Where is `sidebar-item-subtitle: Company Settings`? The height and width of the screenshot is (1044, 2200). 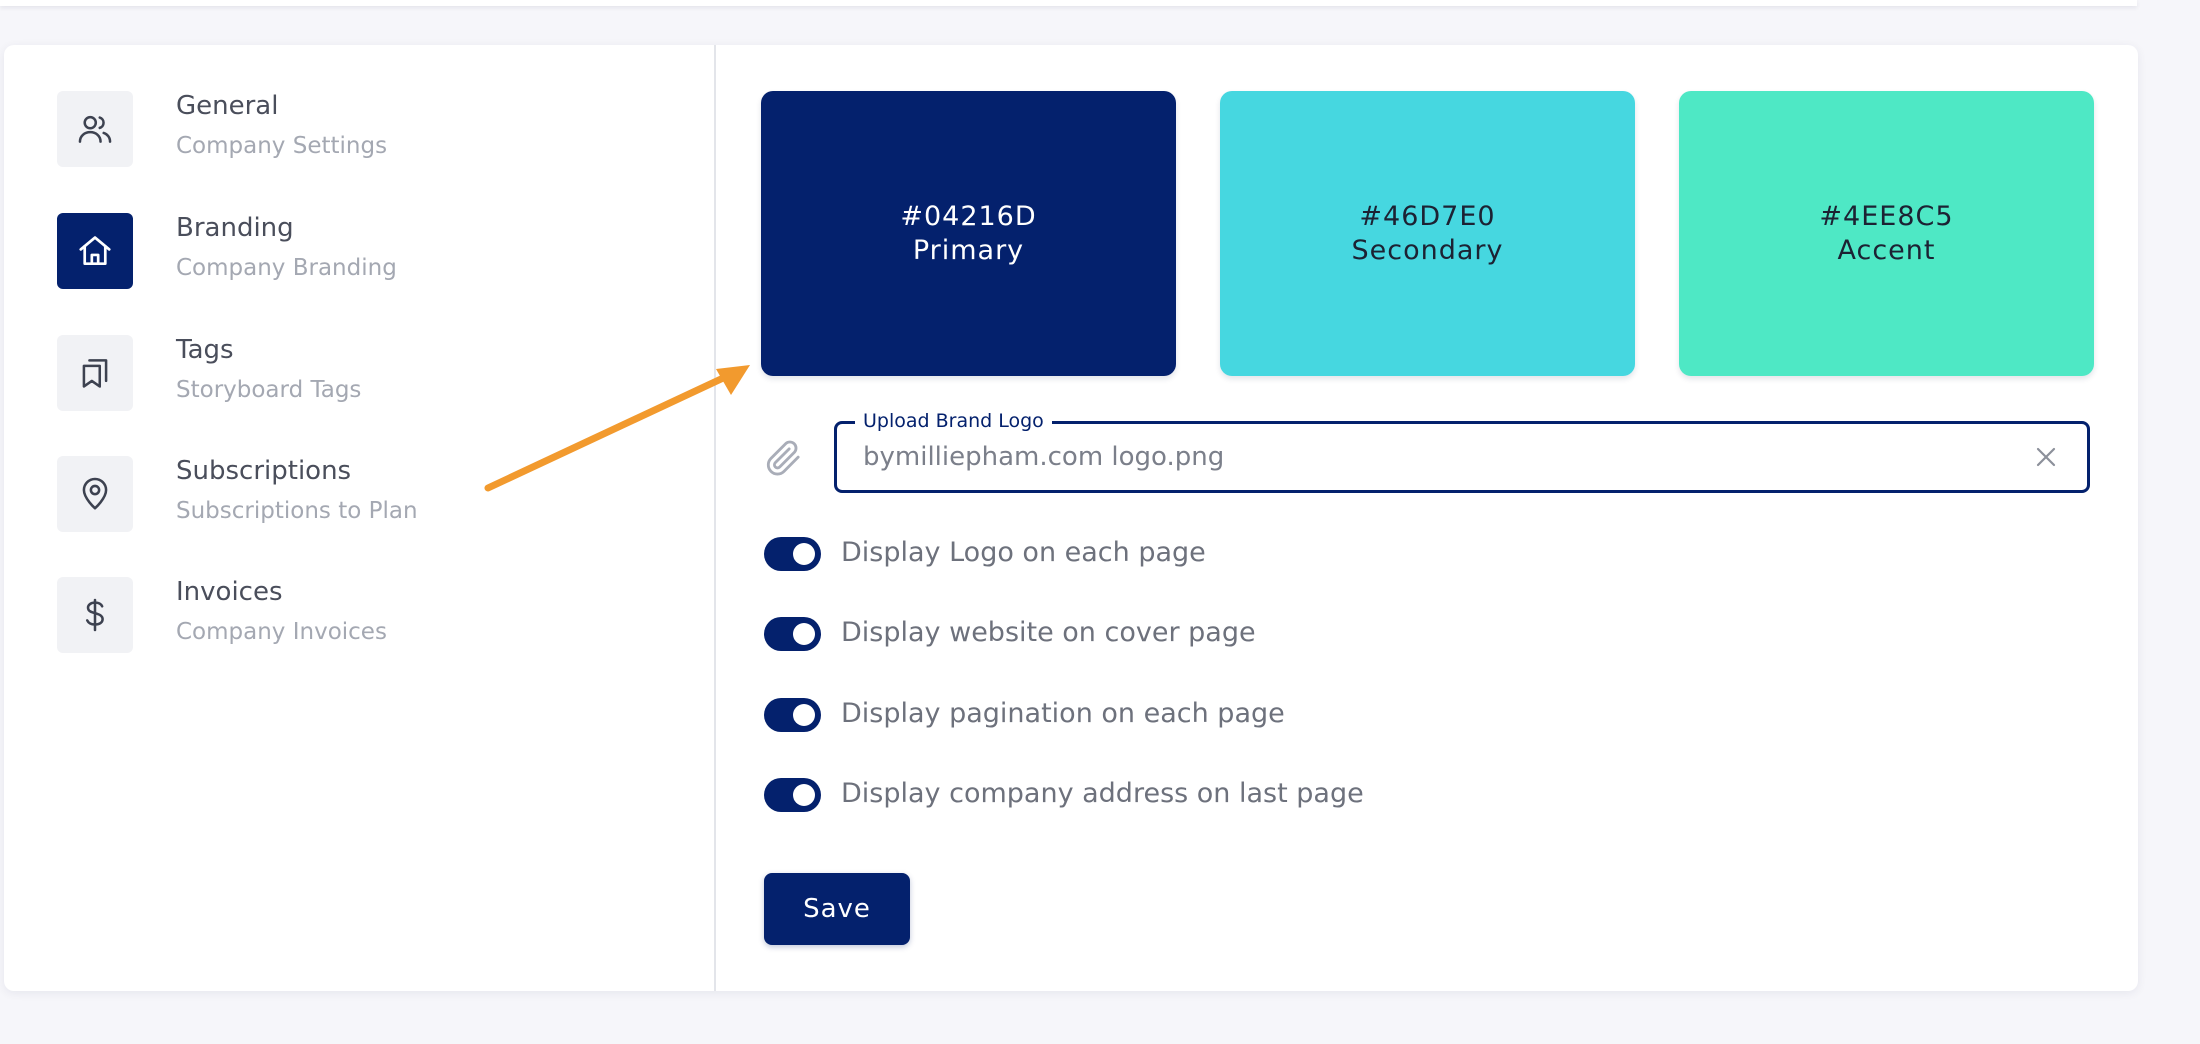 sidebar-item-subtitle: Company Settings is located at coordinates (282, 146).